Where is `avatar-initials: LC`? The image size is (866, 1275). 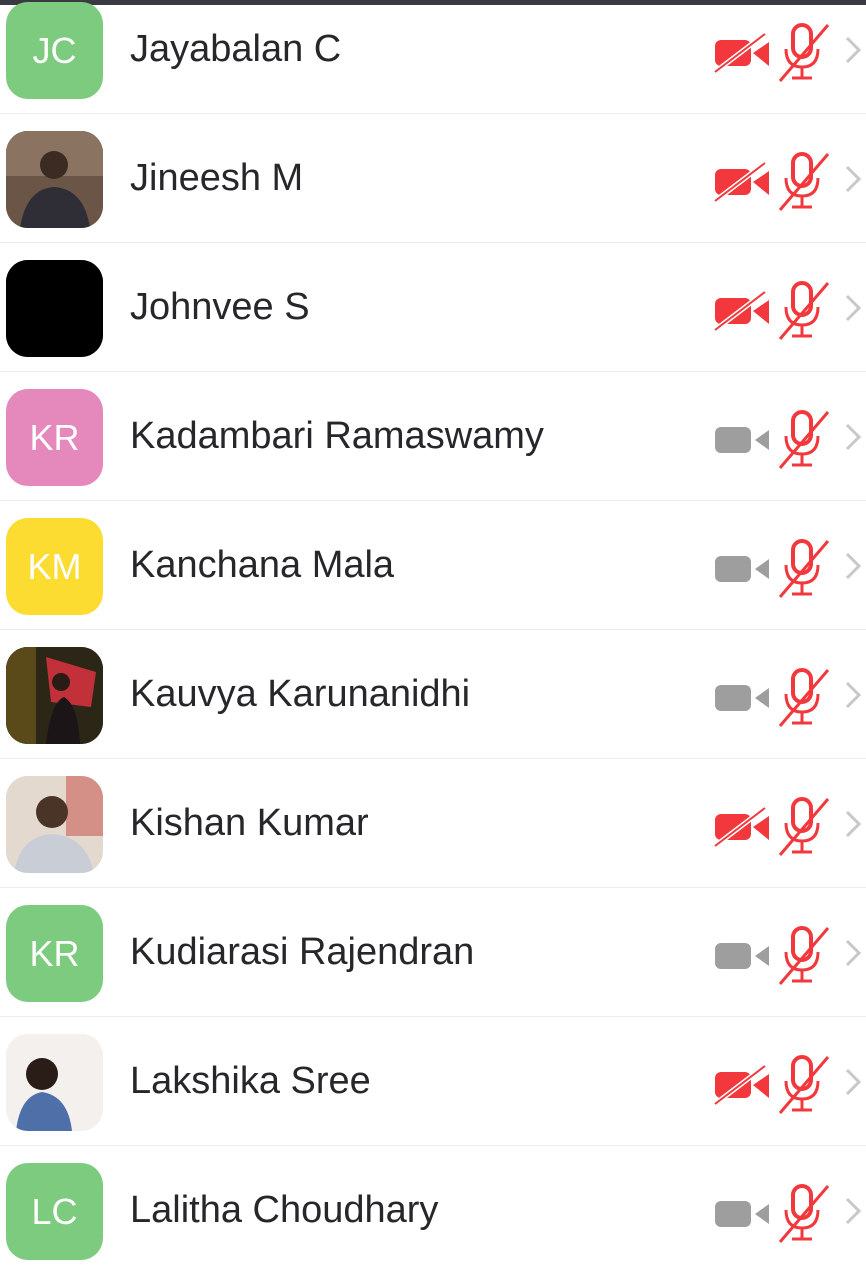 avatar-initials: LC is located at coordinates (54, 1211).